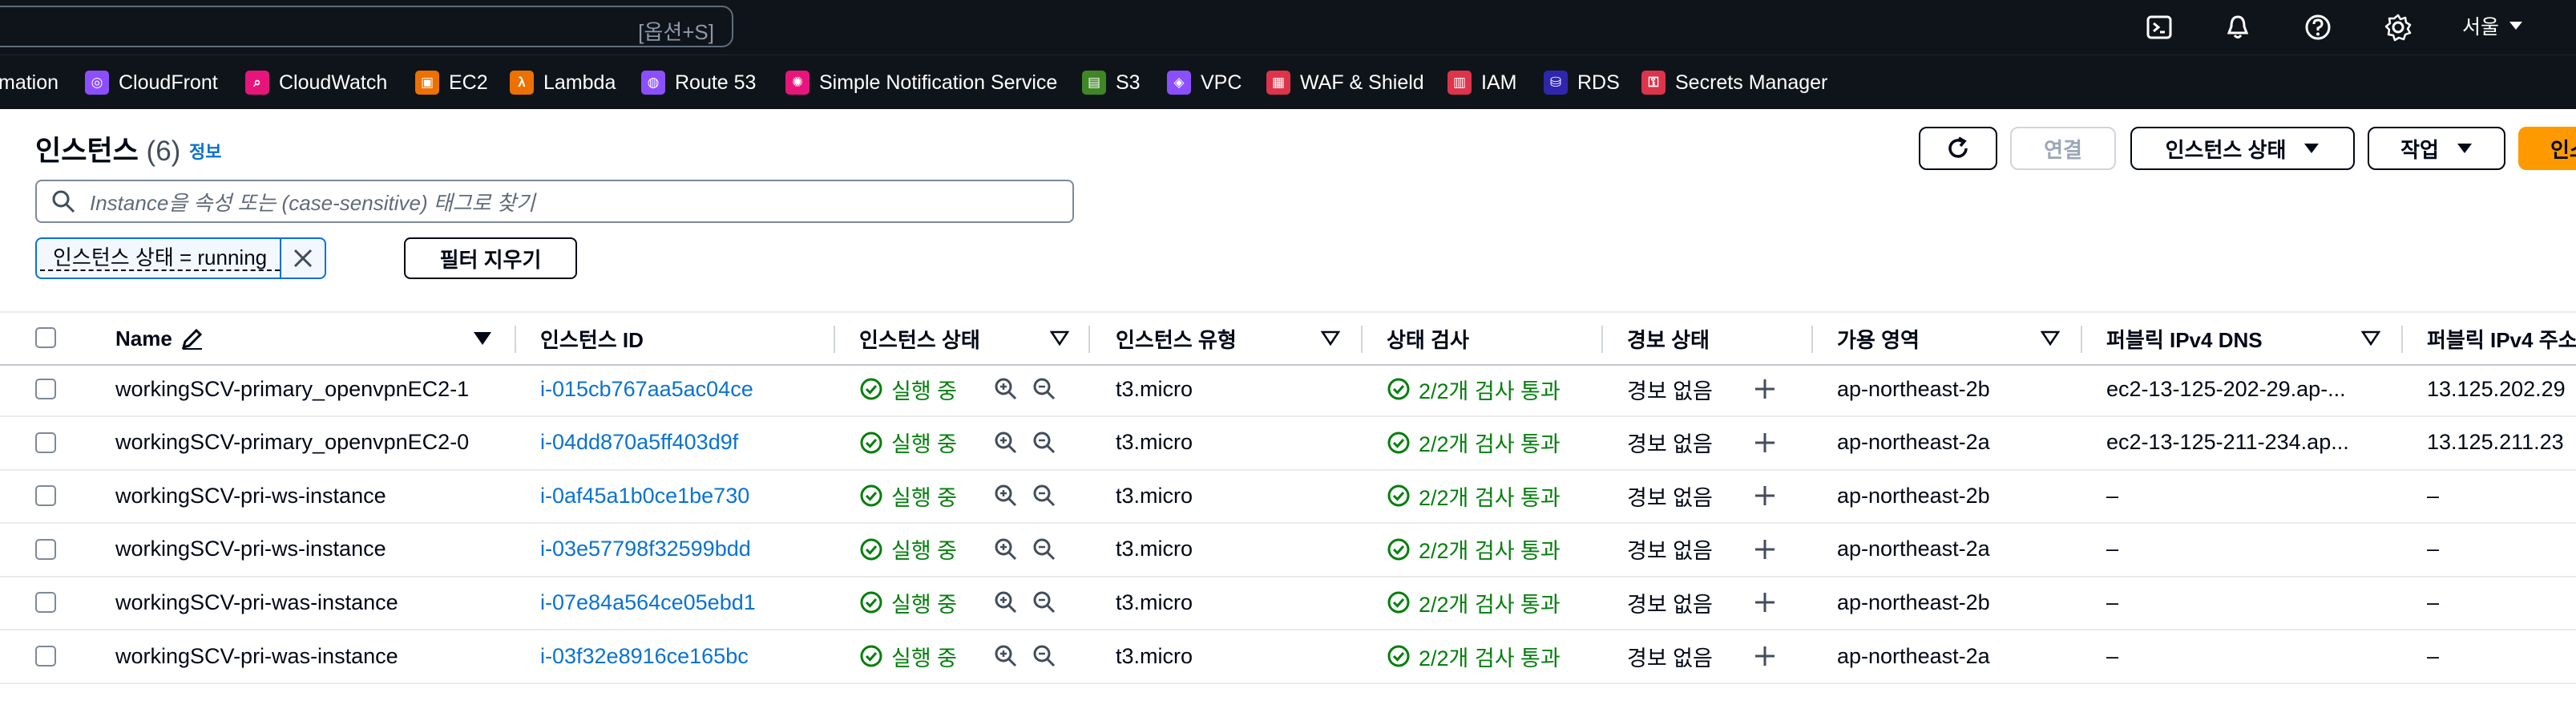  What do you see at coordinates (152, 82) in the screenshot?
I see `favorite-cloudfront: ◎ CloudFront` at bounding box center [152, 82].